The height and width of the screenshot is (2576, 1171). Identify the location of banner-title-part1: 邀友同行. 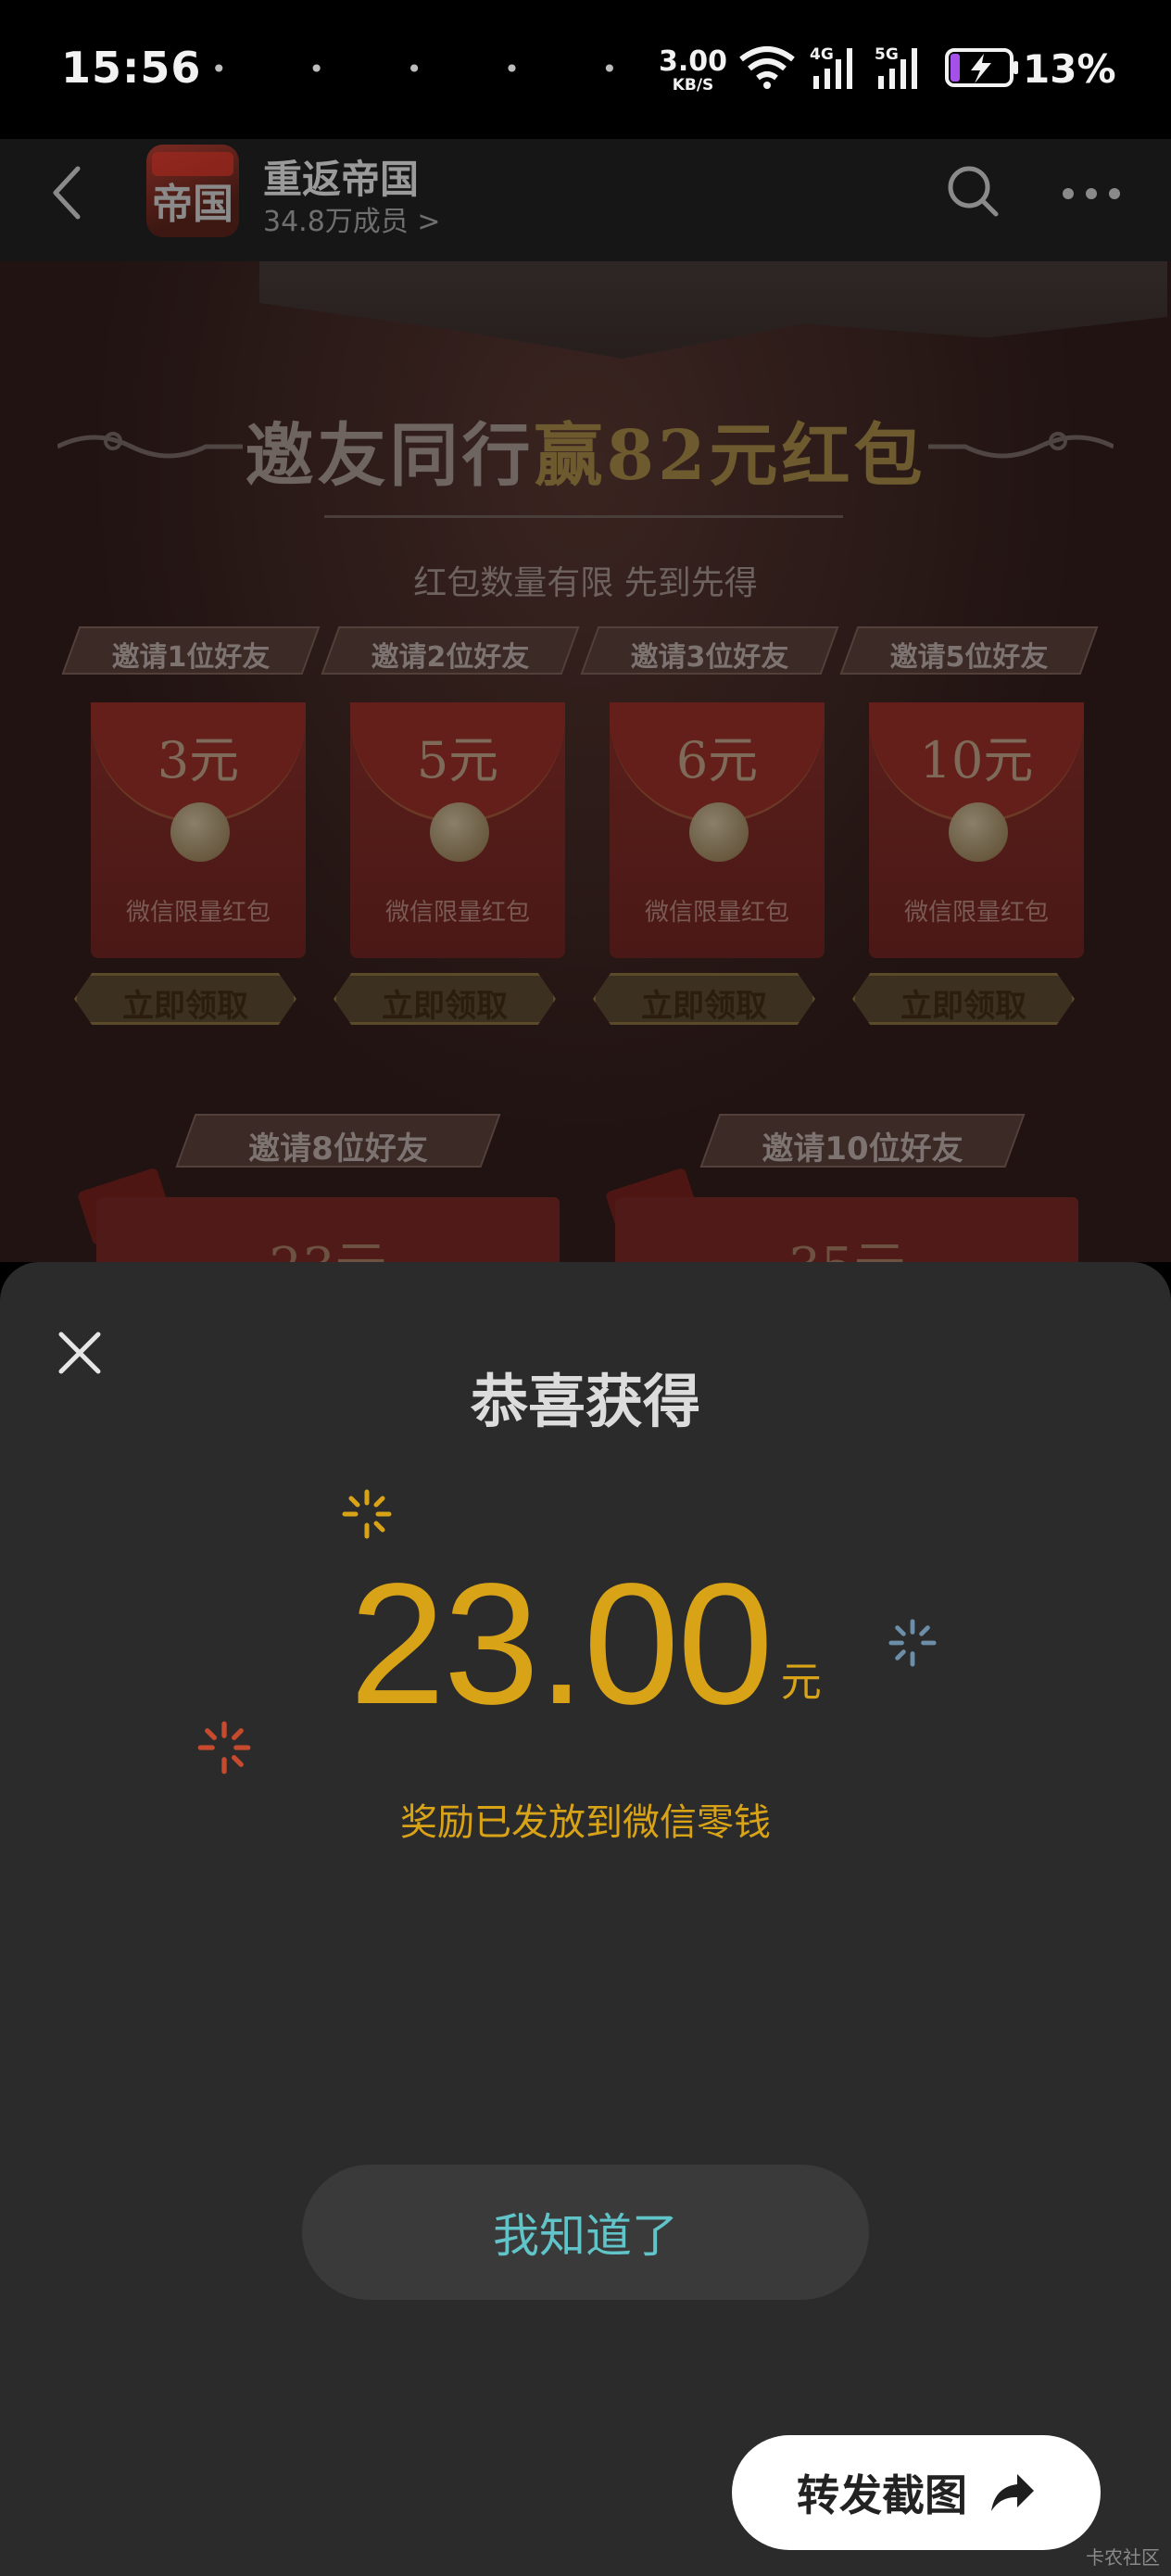
(390, 456).